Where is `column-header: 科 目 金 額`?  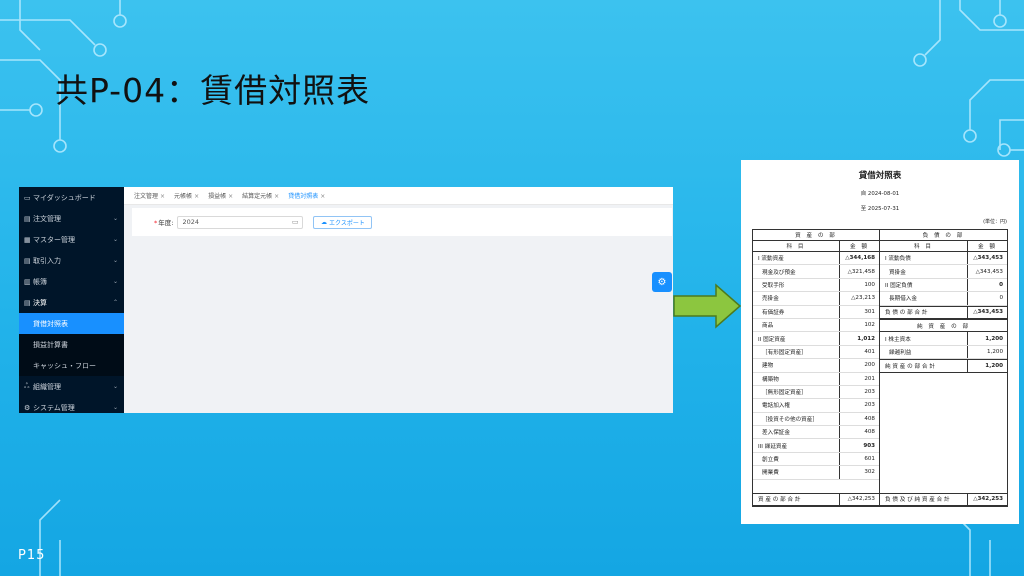 column-header: 科 目 金 額 is located at coordinates (816, 246).